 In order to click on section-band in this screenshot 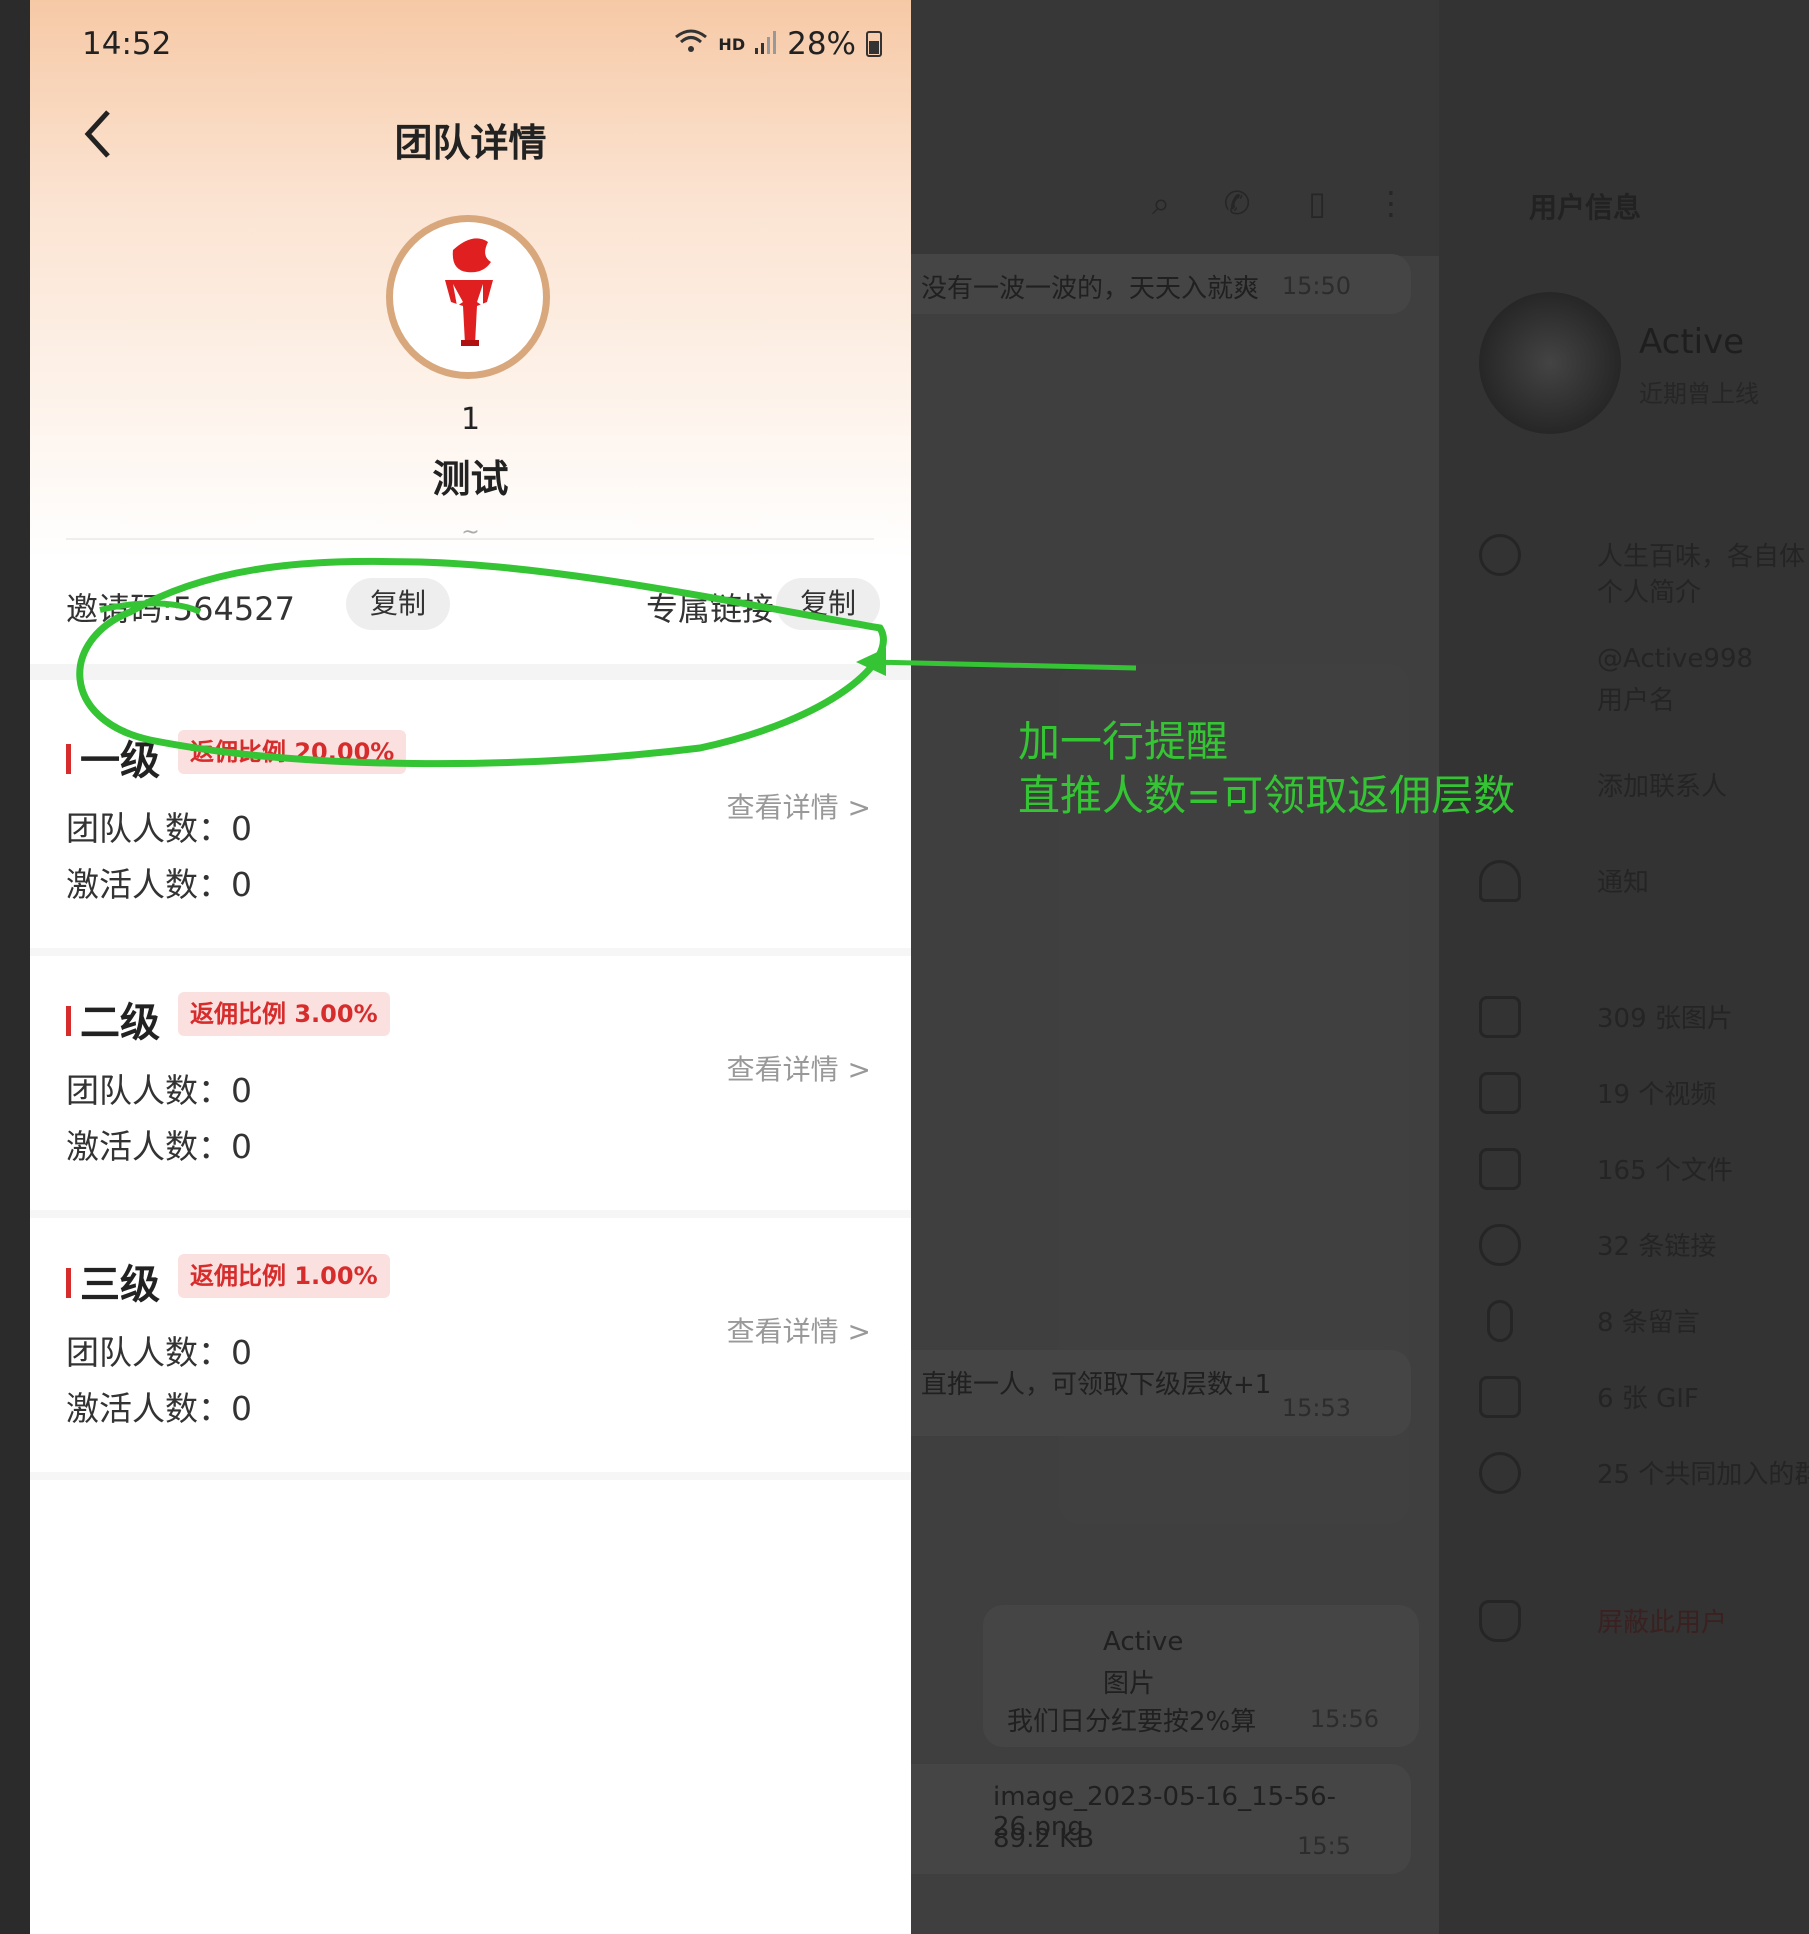, I will do `click(470, 672)`.